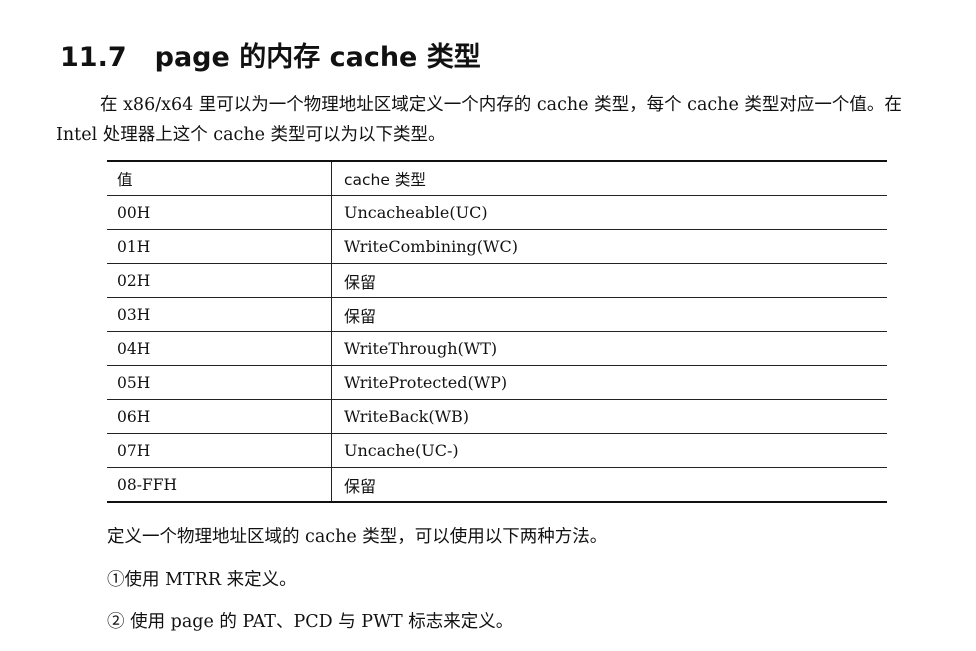  I want to click on table-row: 02H 保留, so click(497, 280).